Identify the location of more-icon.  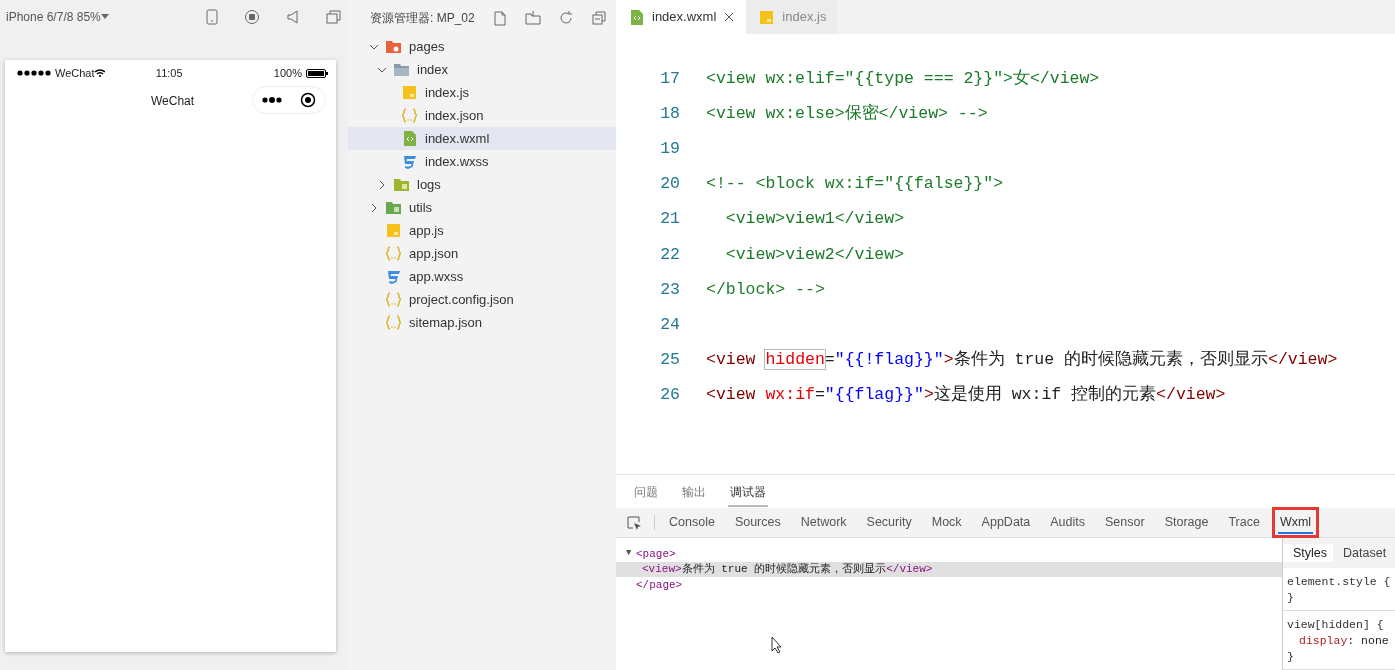
(272, 100).